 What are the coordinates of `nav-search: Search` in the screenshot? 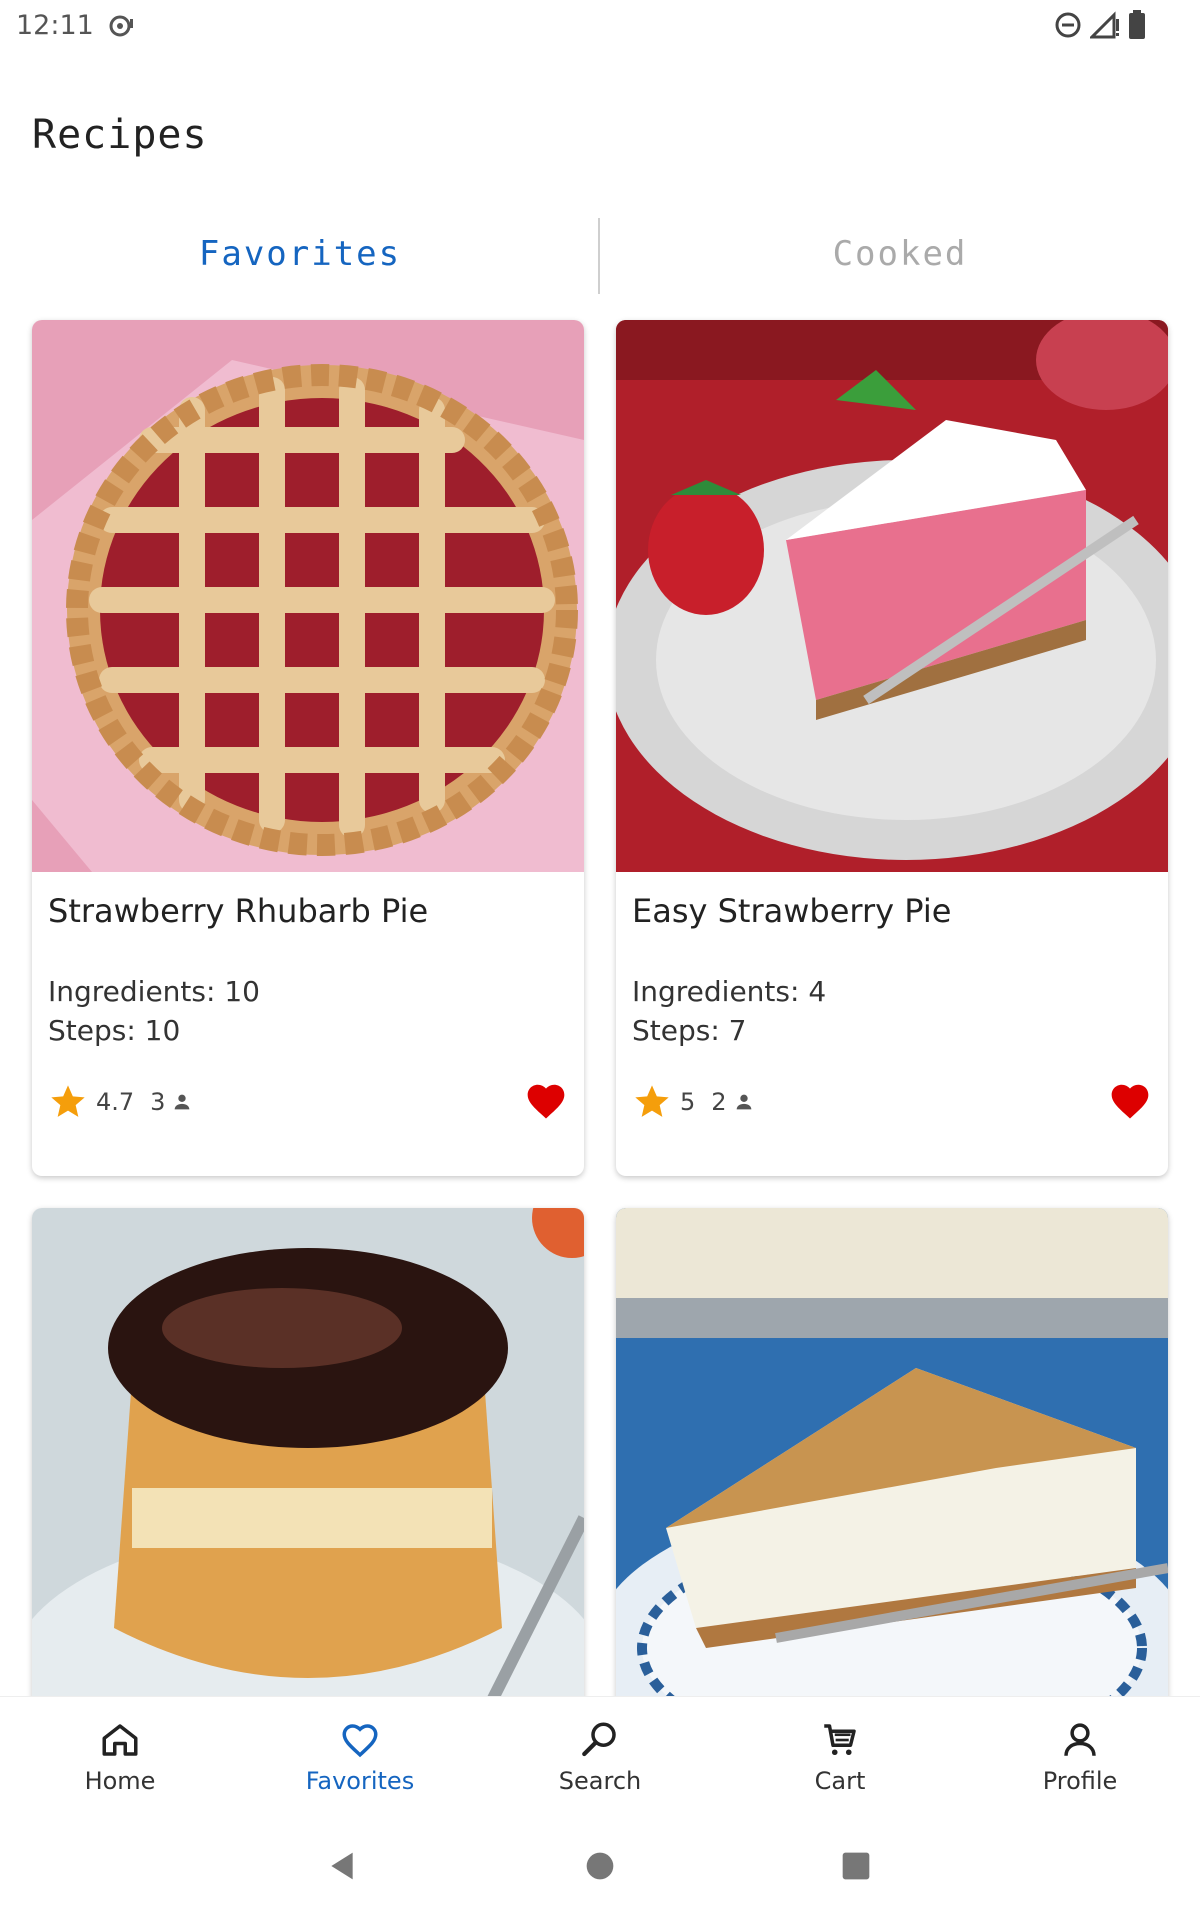 It's located at (600, 1749).